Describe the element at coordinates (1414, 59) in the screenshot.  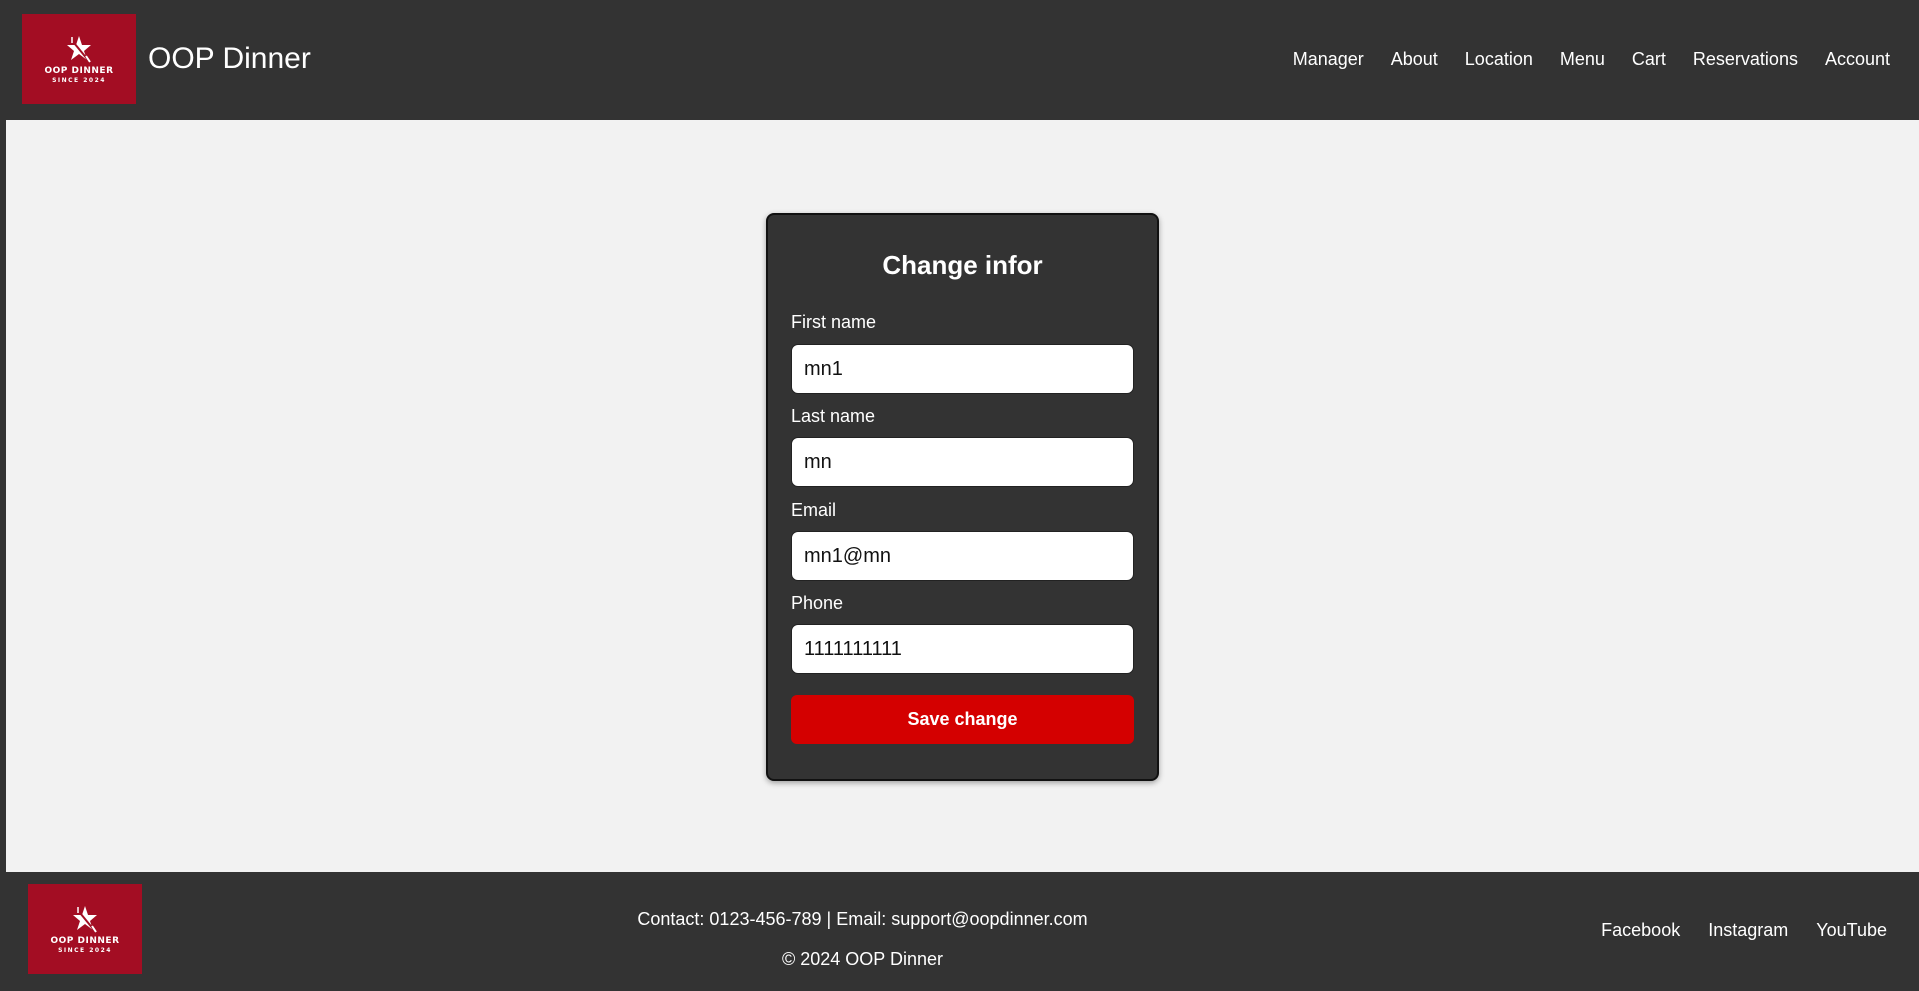
I see `nav-item-about: About` at that location.